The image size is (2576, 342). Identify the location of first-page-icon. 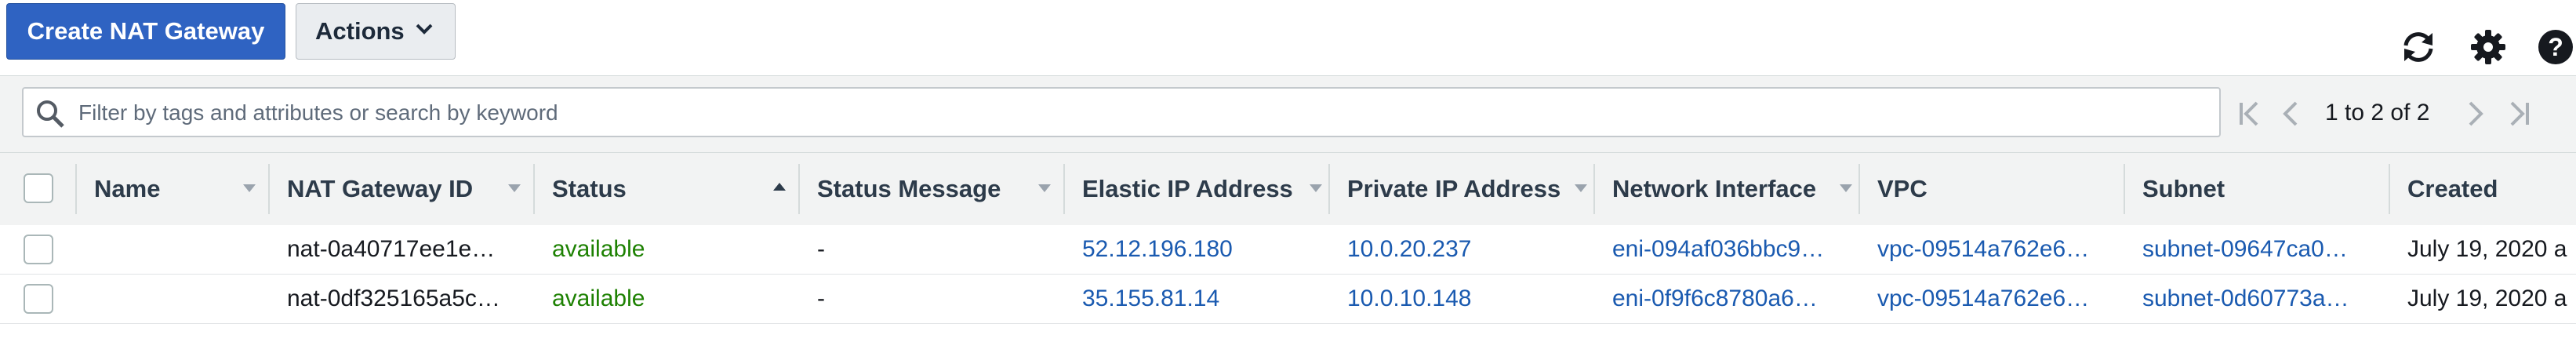
(2249, 113).